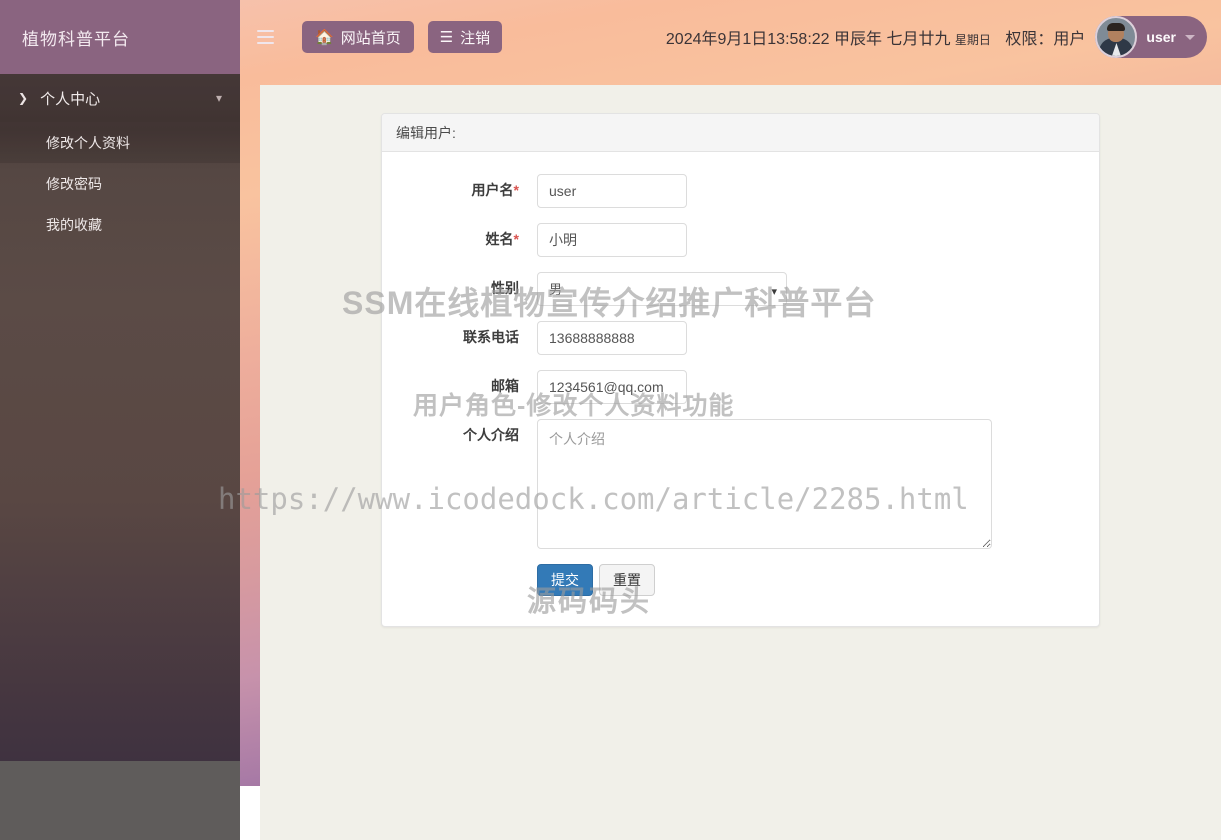 The height and width of the screenshot is (840, 1221). I want to click on logout-button-label: 注销, so click(475, 38).